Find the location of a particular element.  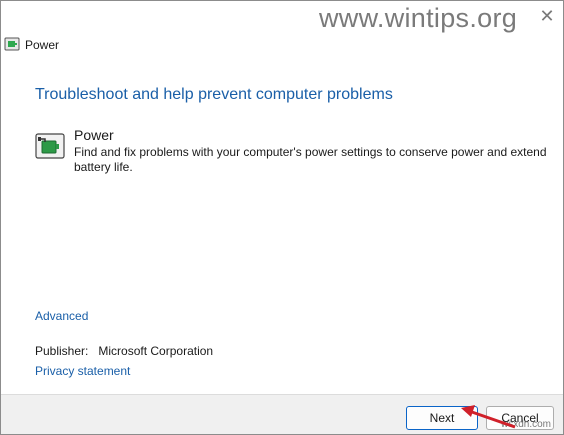

title-bar: www.wintips.org ✕ is located at coordinates (282, 17).